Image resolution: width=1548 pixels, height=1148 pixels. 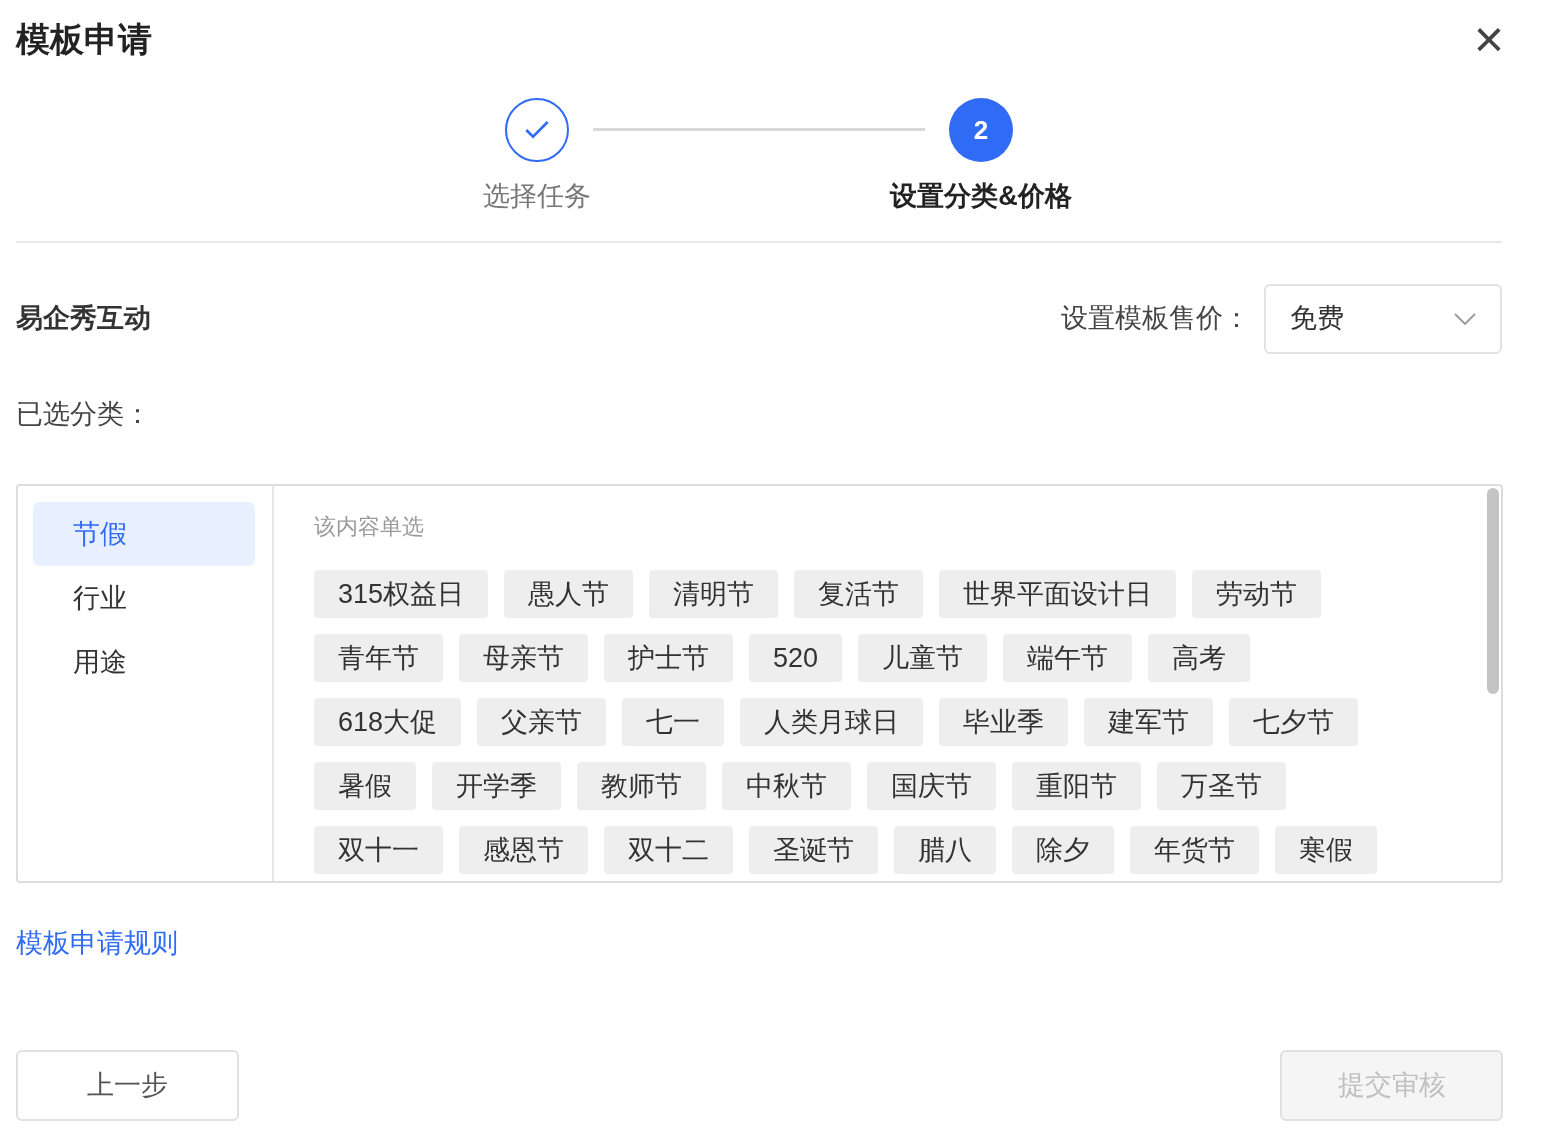 I want to click on category-tag: 建军节, so click(x=1149, y=722).